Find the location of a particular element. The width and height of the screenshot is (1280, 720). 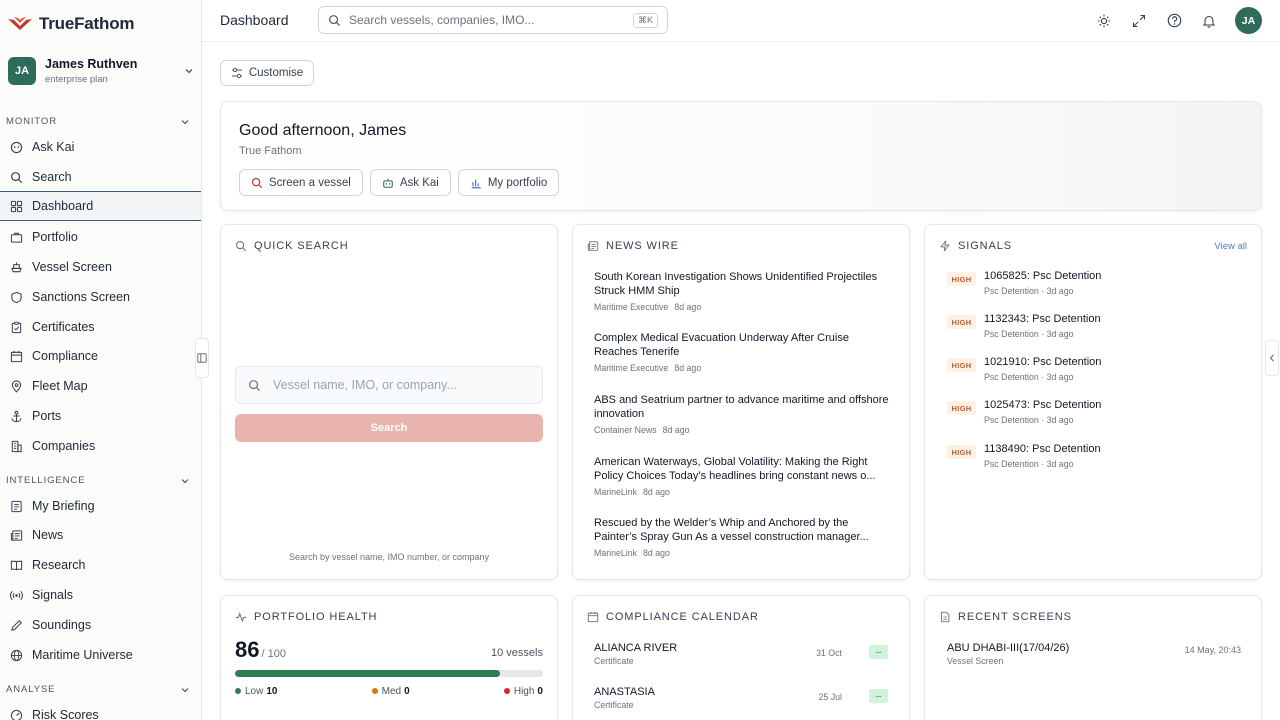

sidebar-item-label: Certificates is located at coordinates (63, 327).